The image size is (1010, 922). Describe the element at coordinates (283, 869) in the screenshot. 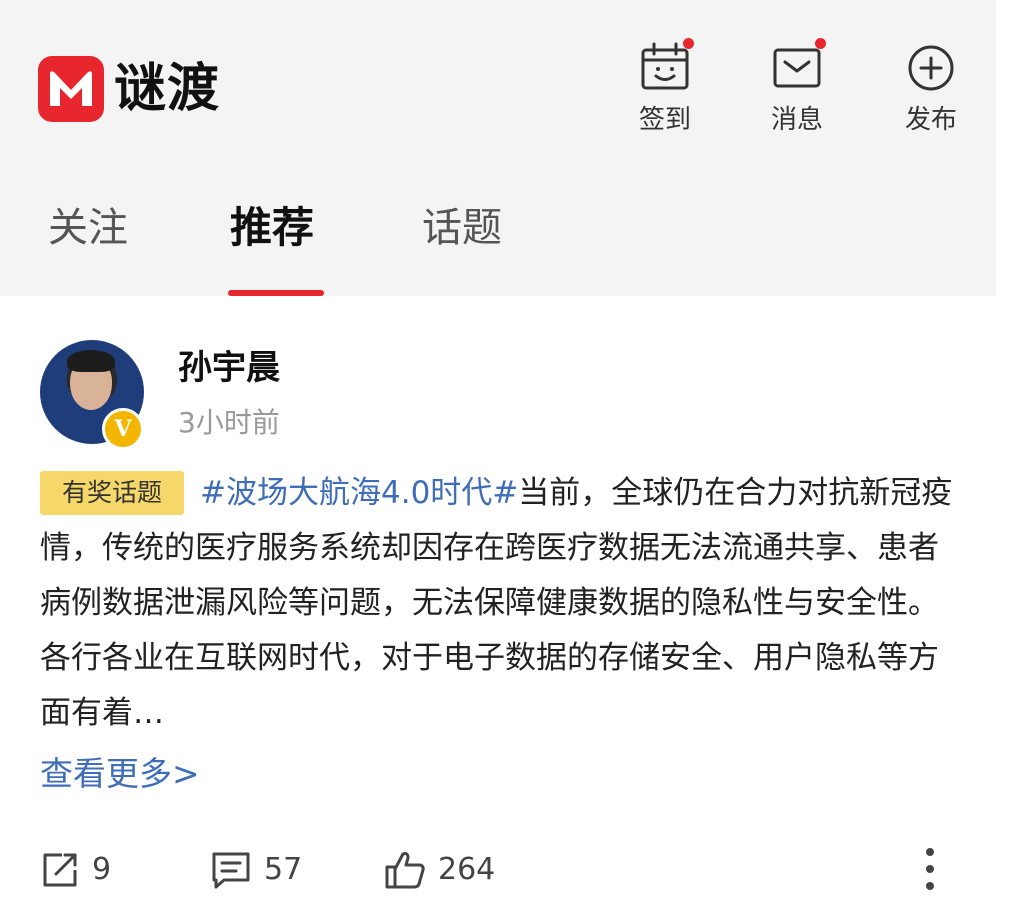

I see `comment-count: 57` at that location.